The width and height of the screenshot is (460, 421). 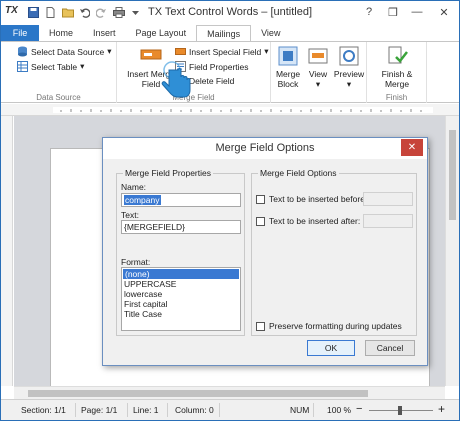 What do you see at coordinates (243, 110) in the screenshot?
I see `ruler-ticks` at bounding box center [243, 110].